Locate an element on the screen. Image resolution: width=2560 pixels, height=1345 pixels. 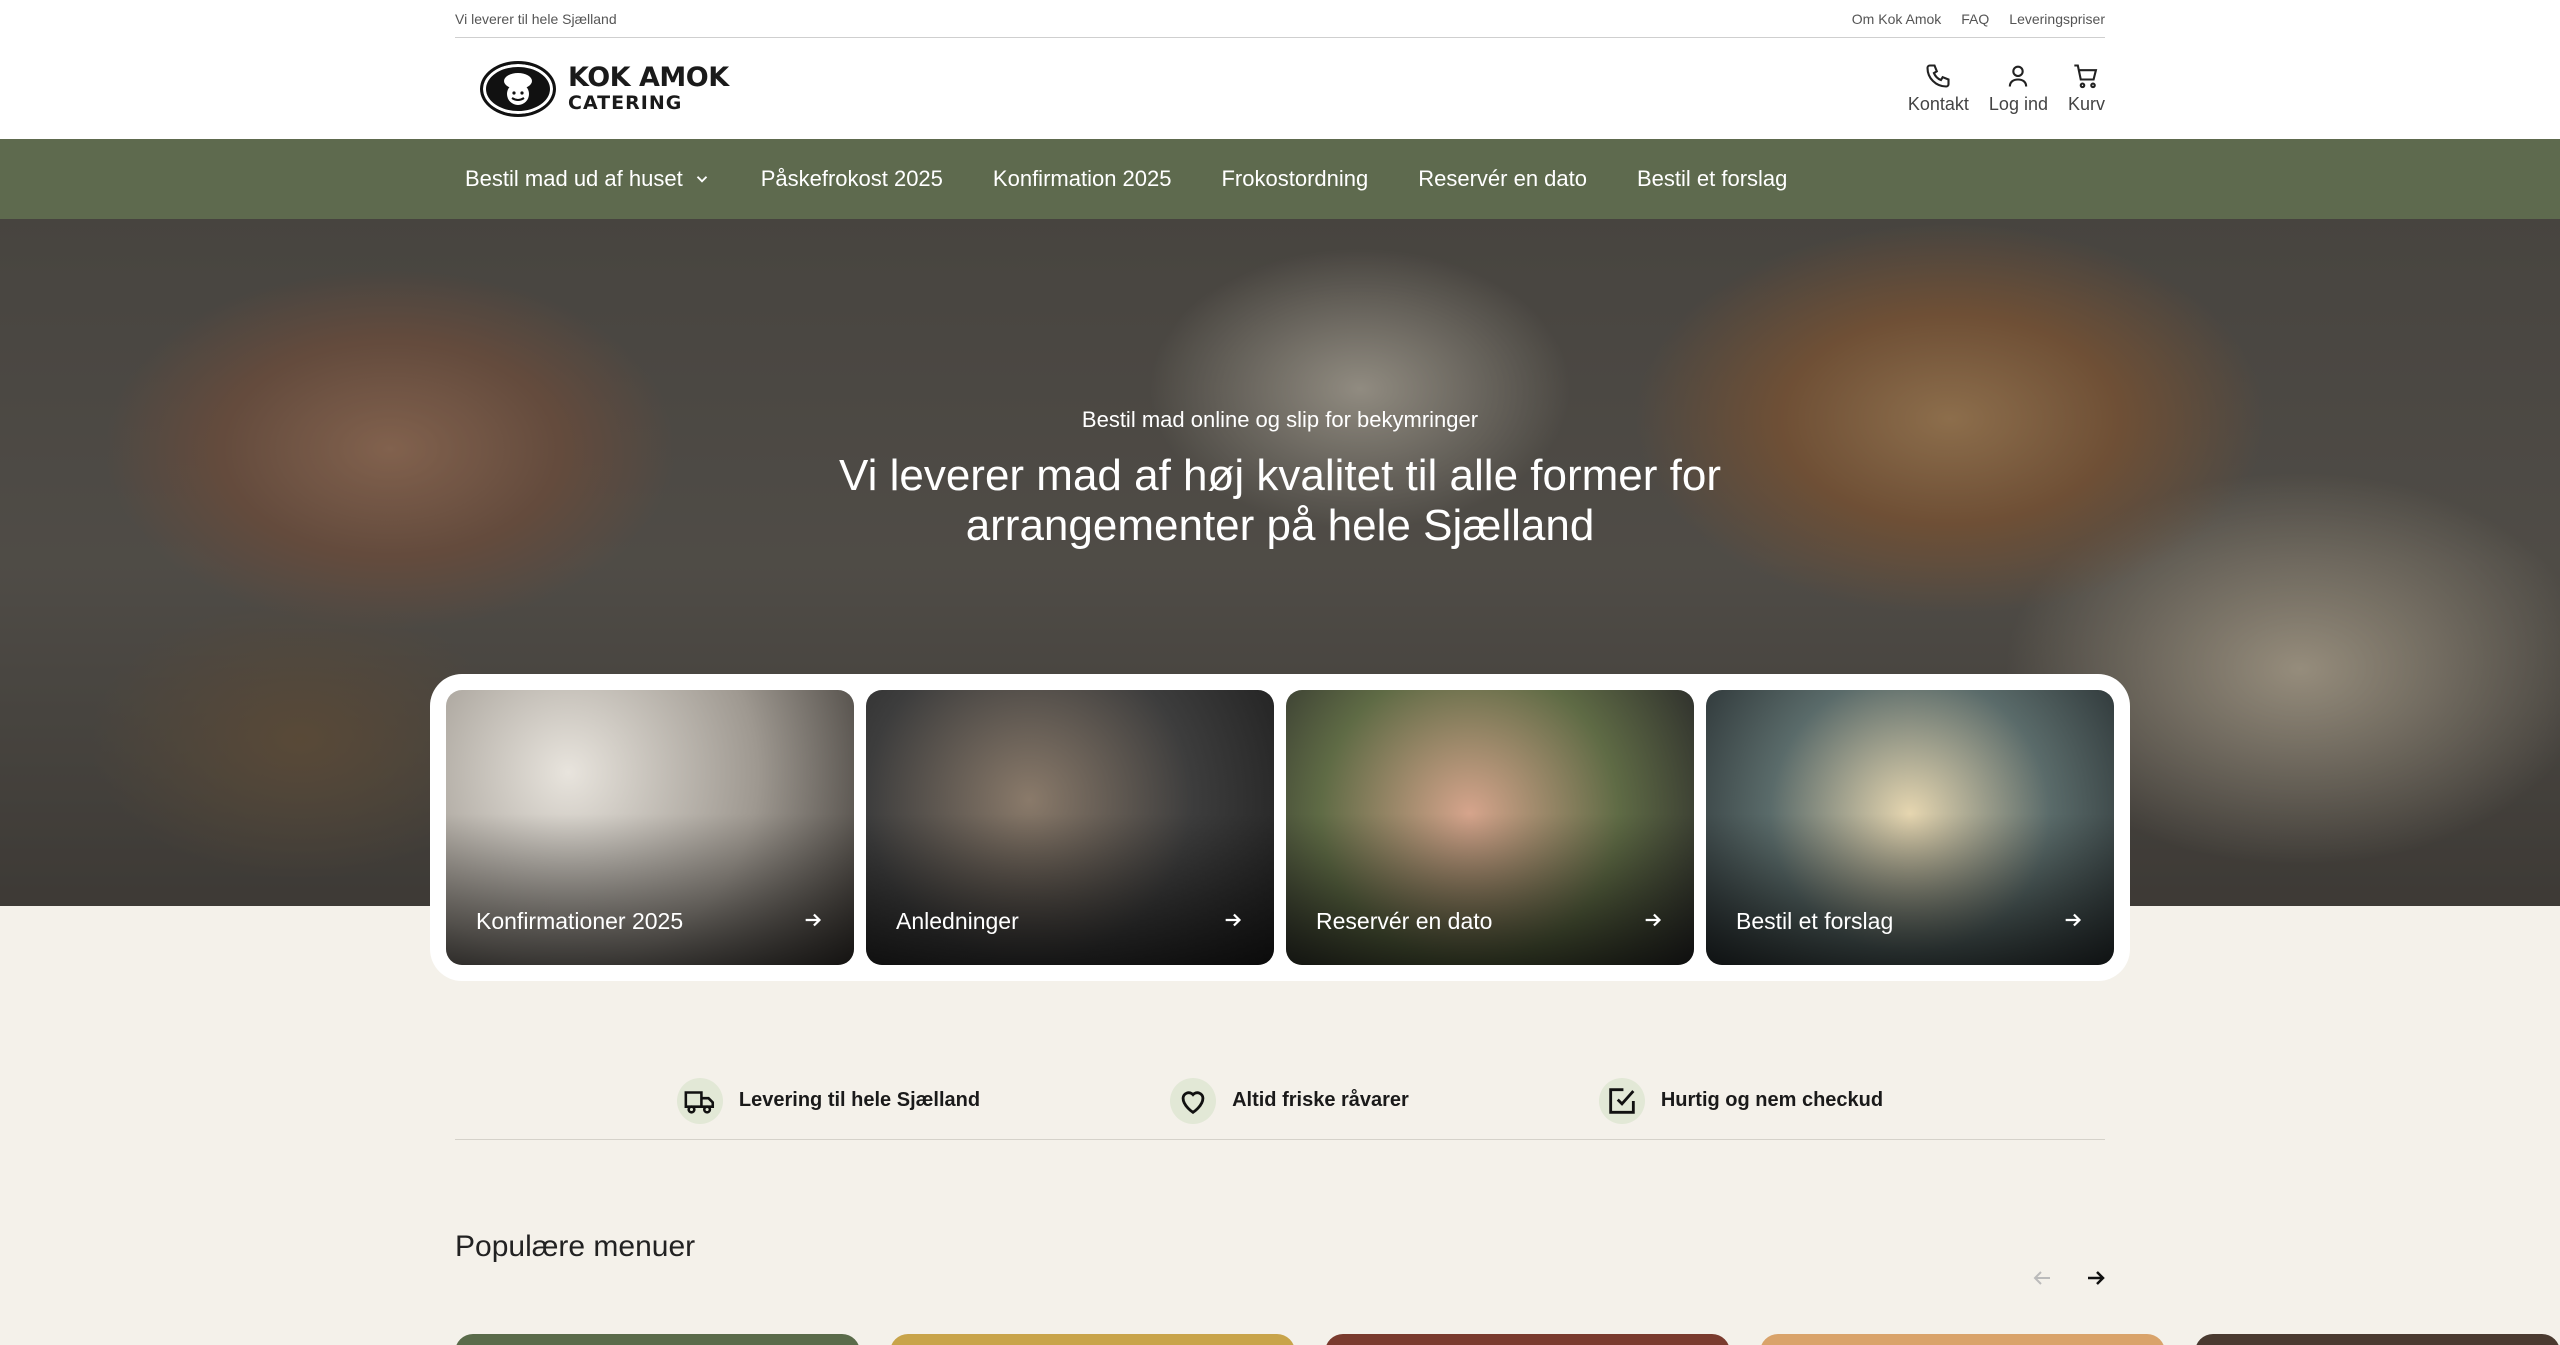
nav-item-label: Reservér en dato is located at coordinates (1502, 178).